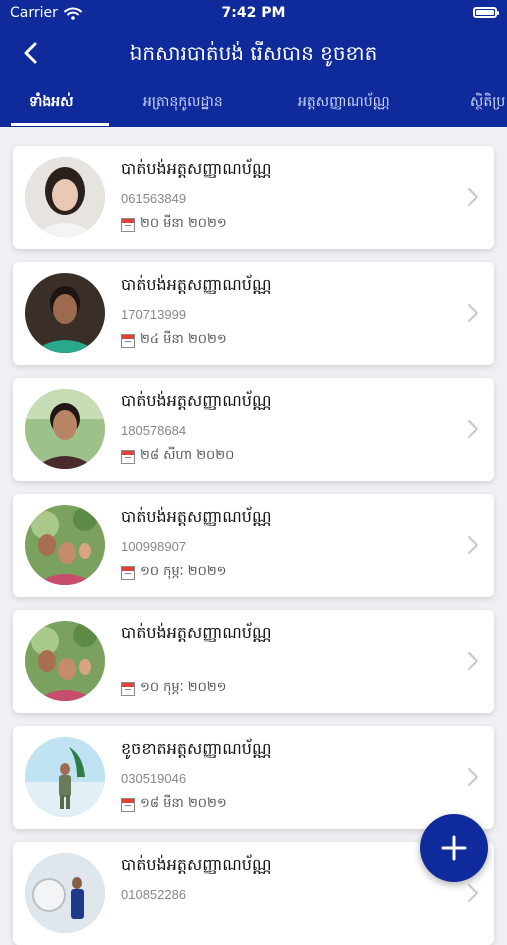  What do you see at coordinates (183, 223) in the screenshot?
I see `item-date: ២០ មីនា ២០២១` at bounding box center [183, 223].